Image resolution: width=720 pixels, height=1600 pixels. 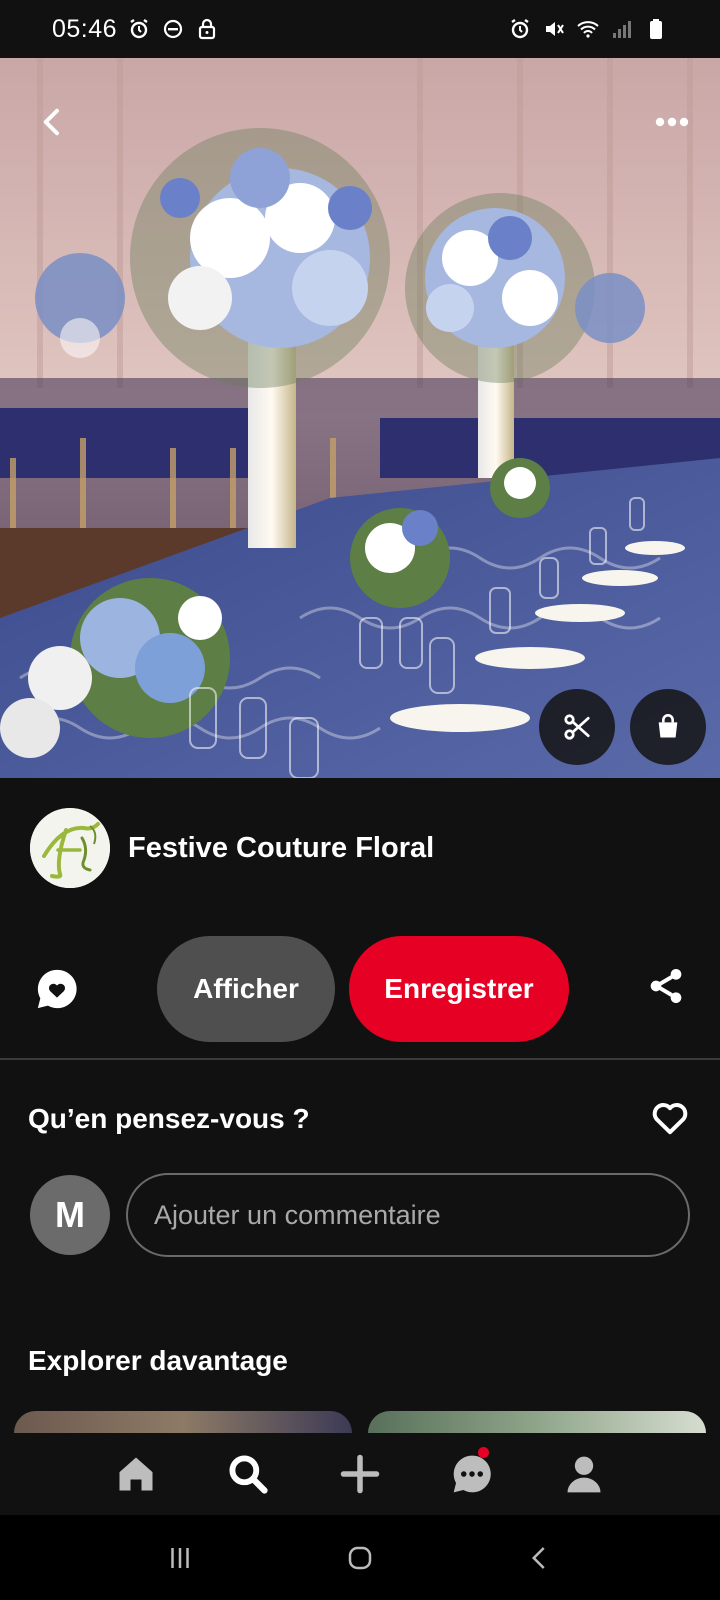 I want to click on nav-search, so click(x=248, y=1474).